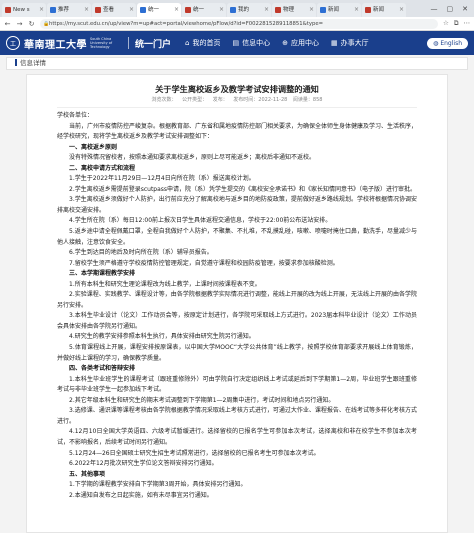 The image size is (474, 533). What do you see at coordinates (19, 24) in the screenshot?
I see `forward-icon: →` at bounding box center [19, 24].